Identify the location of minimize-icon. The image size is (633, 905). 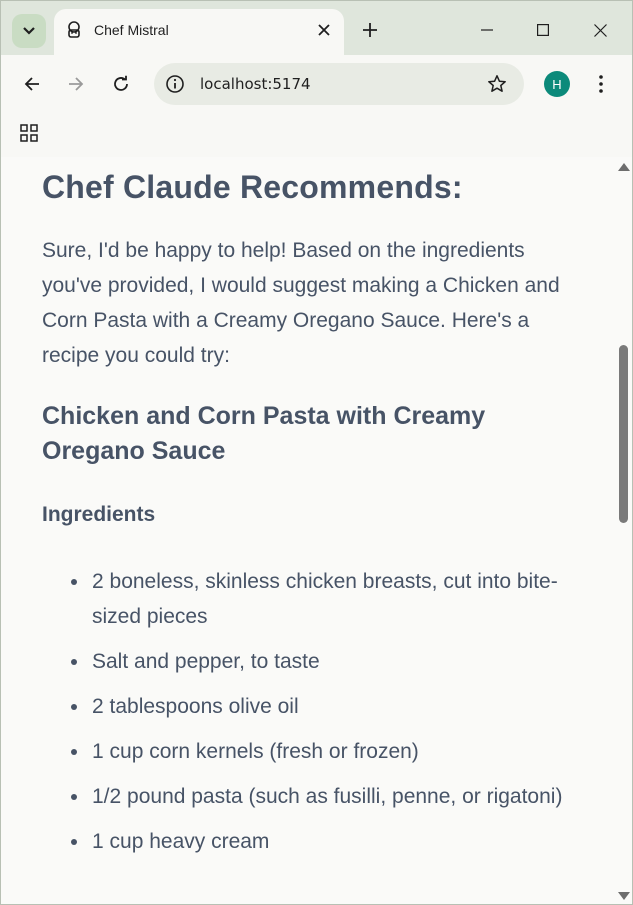
(487, 30).